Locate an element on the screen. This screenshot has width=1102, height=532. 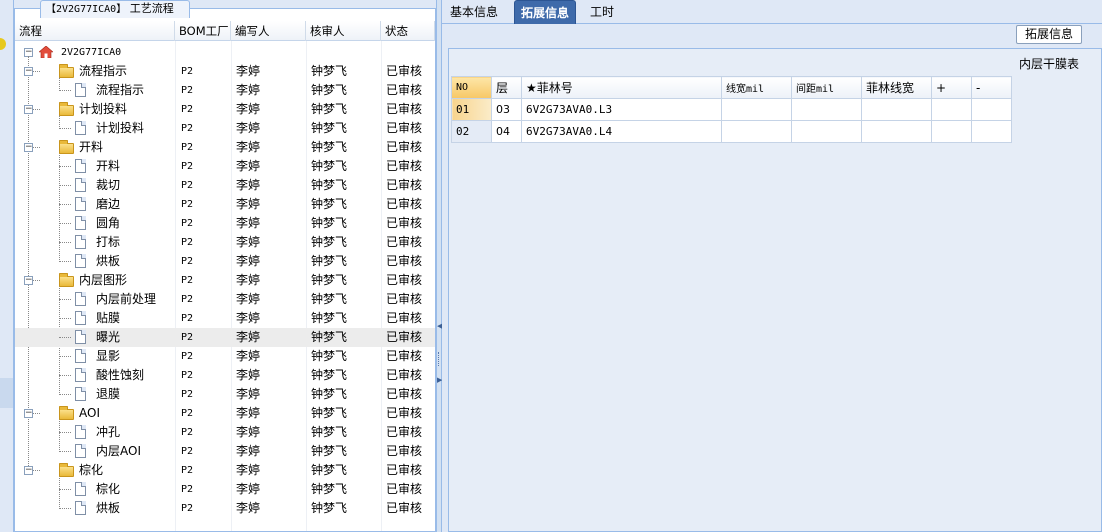
layer-cell: 04 is located at coordinates (506, 131).